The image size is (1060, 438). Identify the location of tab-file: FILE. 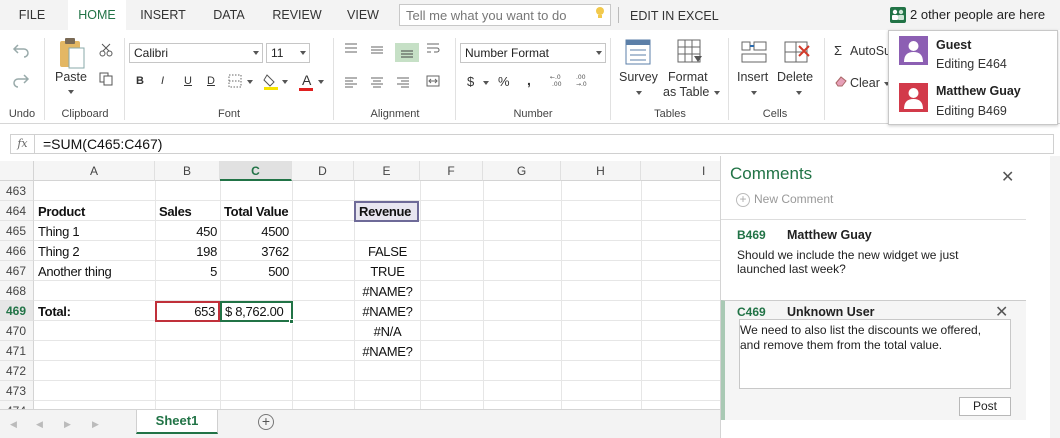
(32, 15).